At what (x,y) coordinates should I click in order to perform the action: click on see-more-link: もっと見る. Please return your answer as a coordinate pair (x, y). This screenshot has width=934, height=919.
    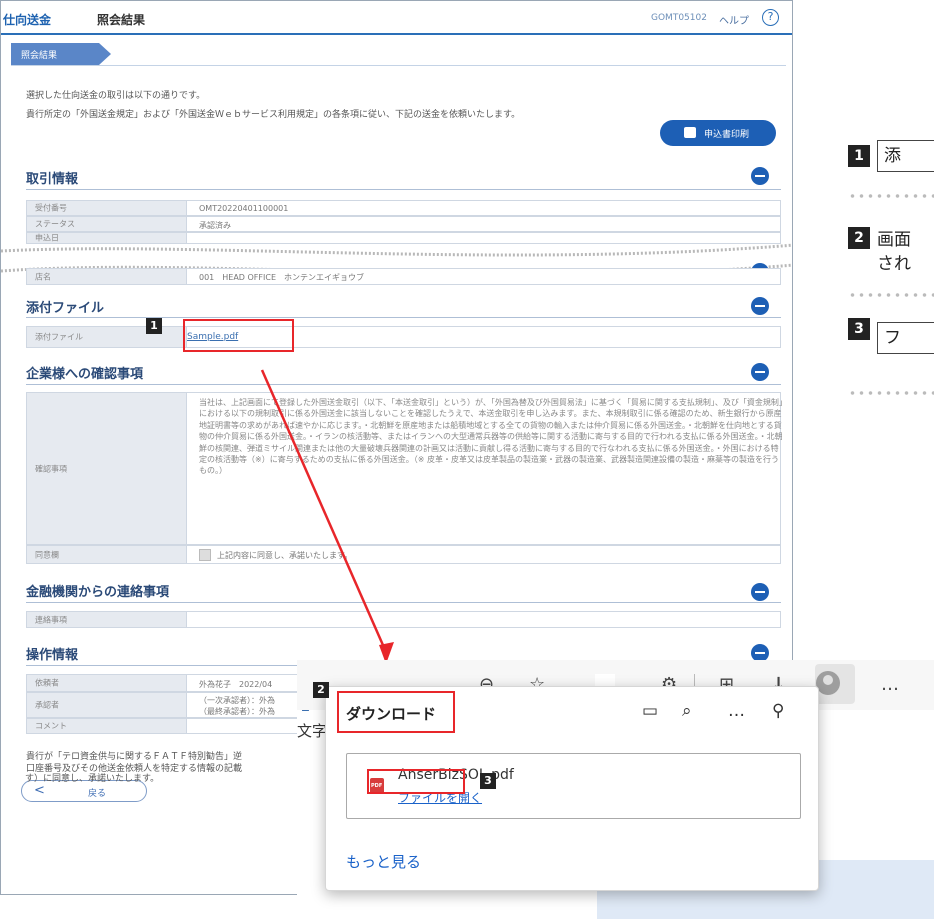
    Looking at the image, I should click on (383, 861).